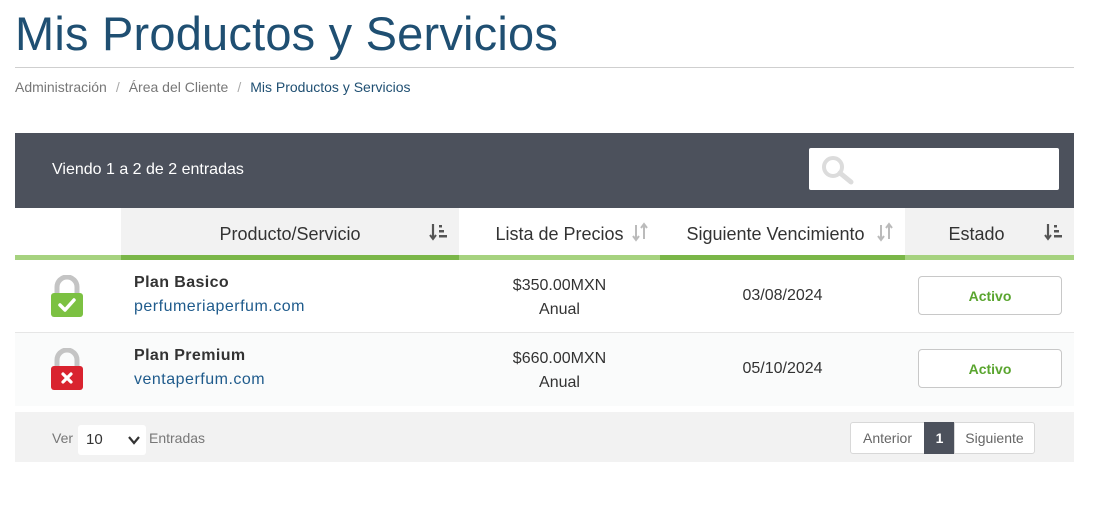 The width and height of the screenshot is (1108, 509). What do you see at coordinates (67, 296) in the screenshot?
I see `lock-check-icon` at bounding box center [67, 296].